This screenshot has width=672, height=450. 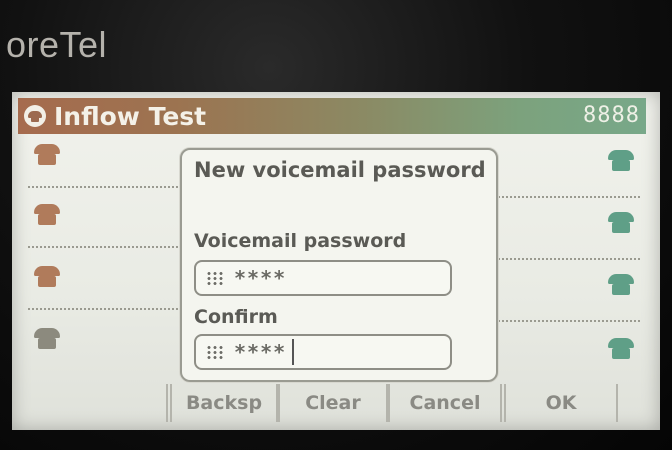 I want to click on line-key-1-icon, so click(x=47, y=155).